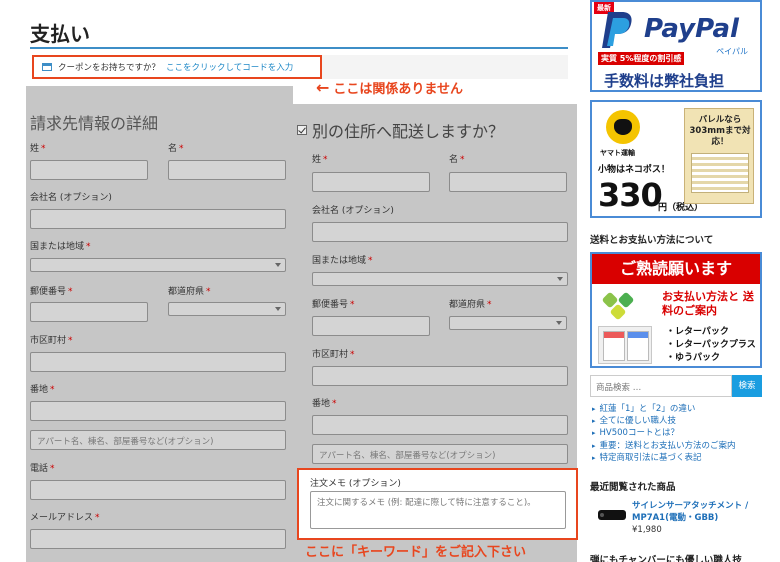 The image size is (780, 562). I want to click on notice-list: ・レターパック ・レターパックプラス ・ゆうパック, so click(711, 345).